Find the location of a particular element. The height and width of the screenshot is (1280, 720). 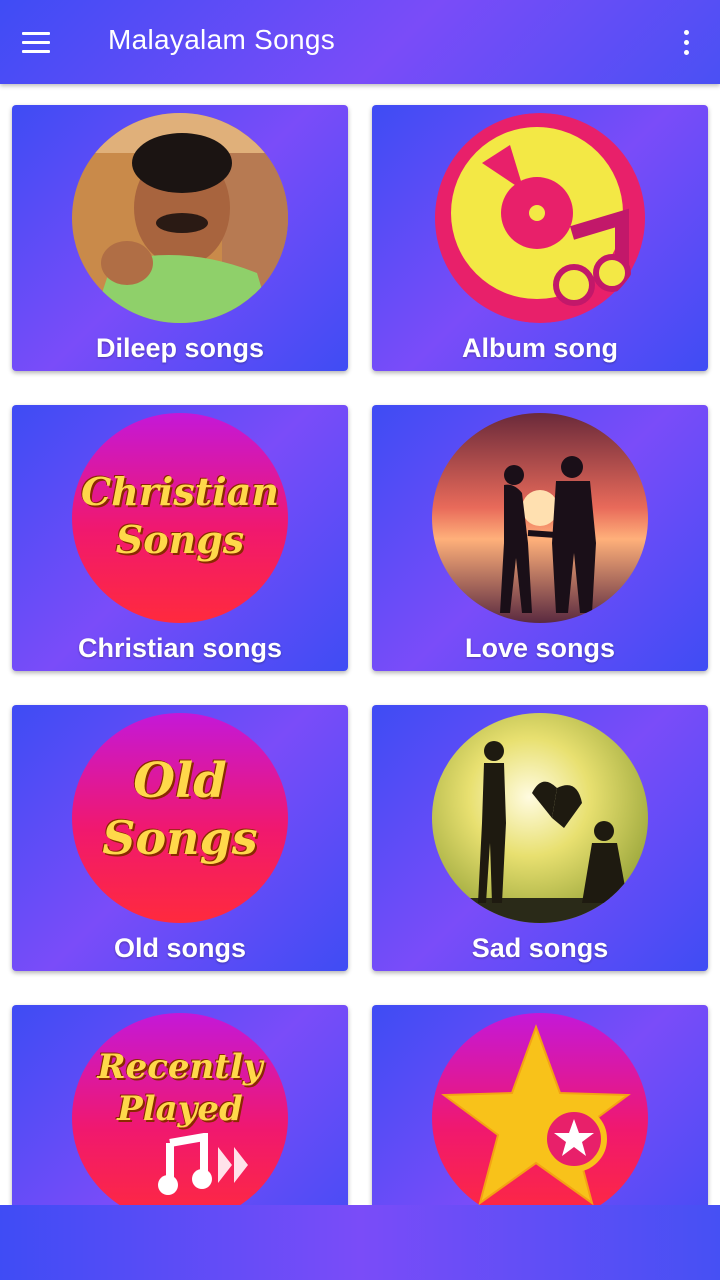

badge-text-line: Old is located at coordinates (180, 781).